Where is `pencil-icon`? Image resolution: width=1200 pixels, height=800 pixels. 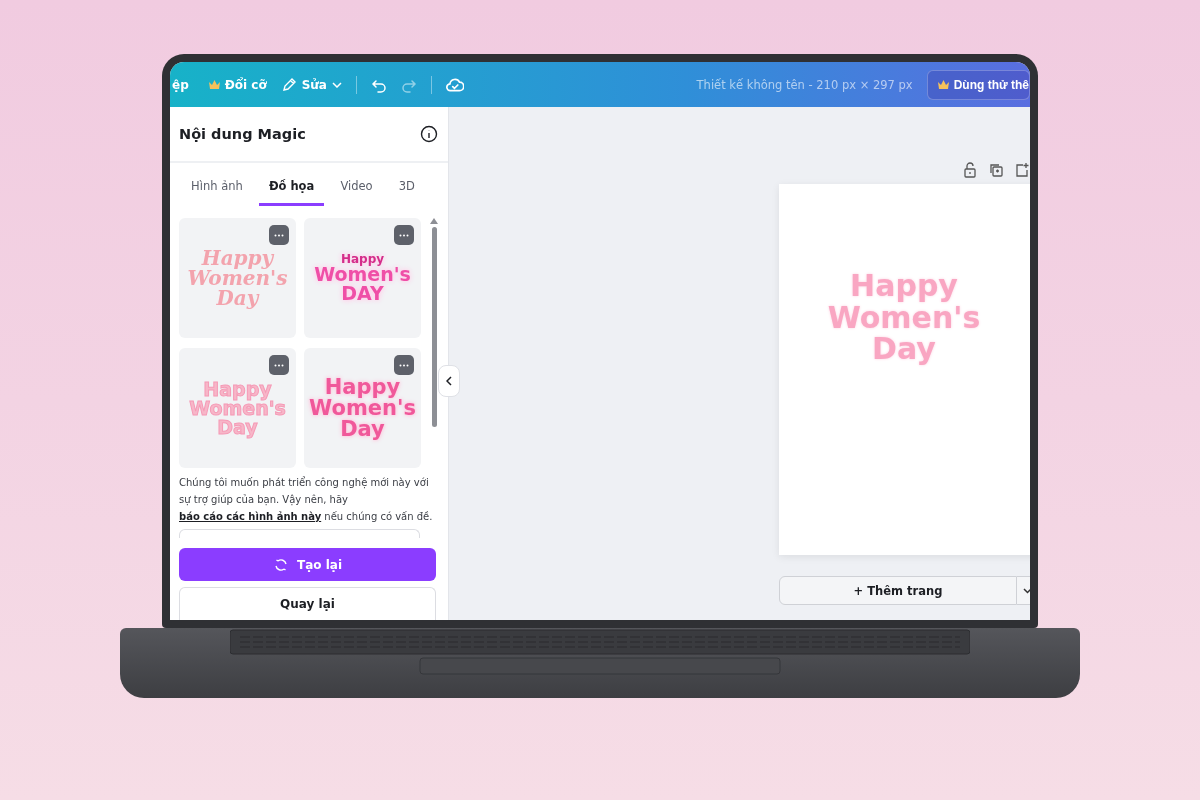
pencil-icon is located at coordinates (288, 84).